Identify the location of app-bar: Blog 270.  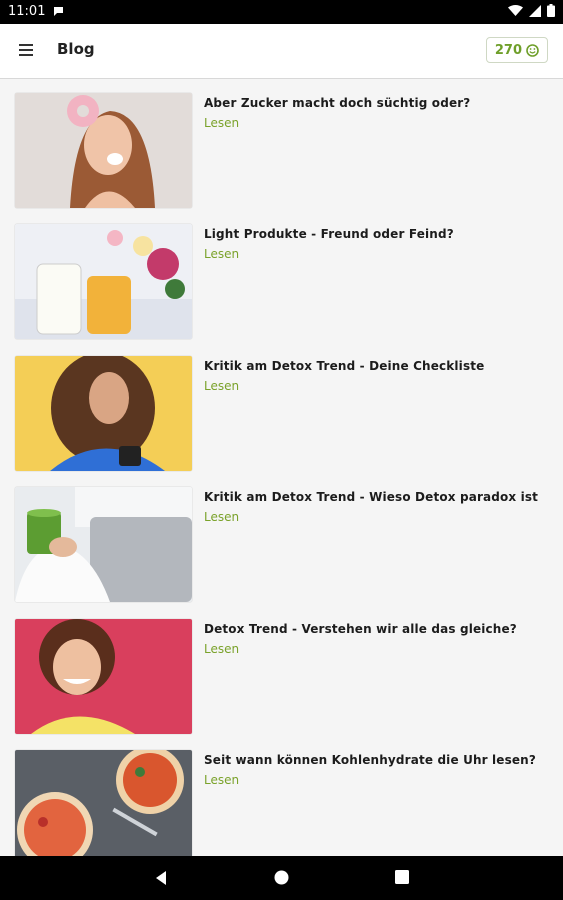
(281, 51).